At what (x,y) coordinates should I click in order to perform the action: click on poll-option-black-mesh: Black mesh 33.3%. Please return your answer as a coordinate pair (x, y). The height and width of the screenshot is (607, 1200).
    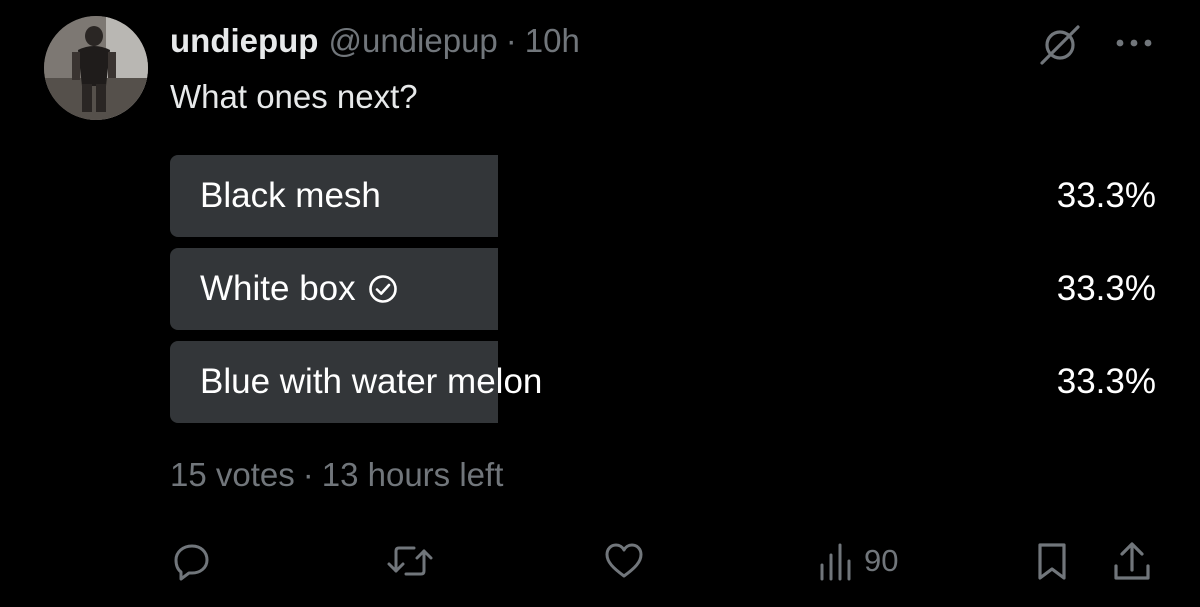
    Looking at the image, I should click on (663, 196).